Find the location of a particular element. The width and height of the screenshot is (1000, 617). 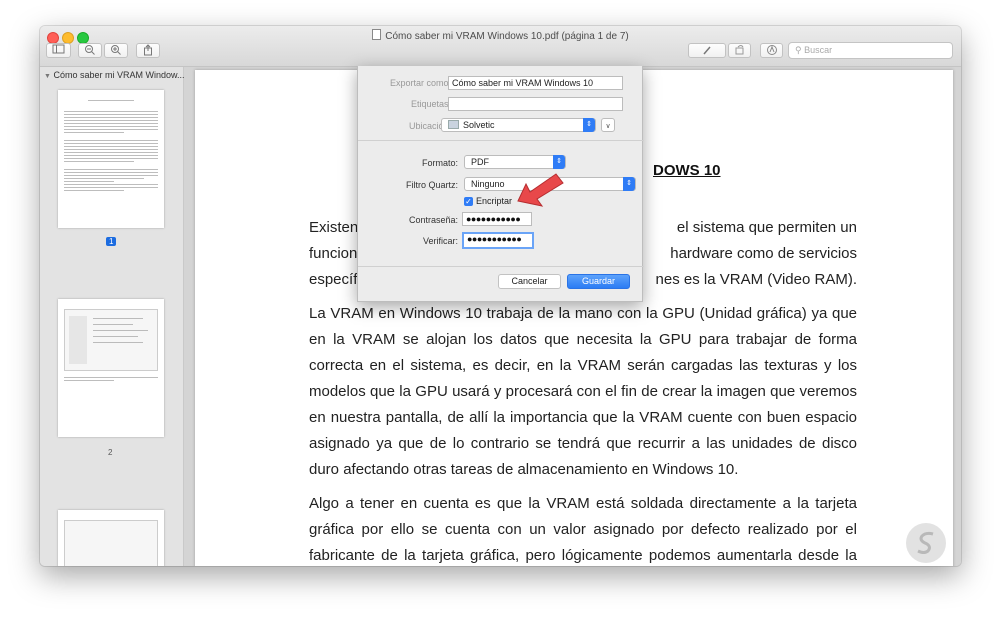

thumbnail-sidebar: ▼ Cómo saber mi VRAM Window... 1 2 is located at coordinates (112, 316).